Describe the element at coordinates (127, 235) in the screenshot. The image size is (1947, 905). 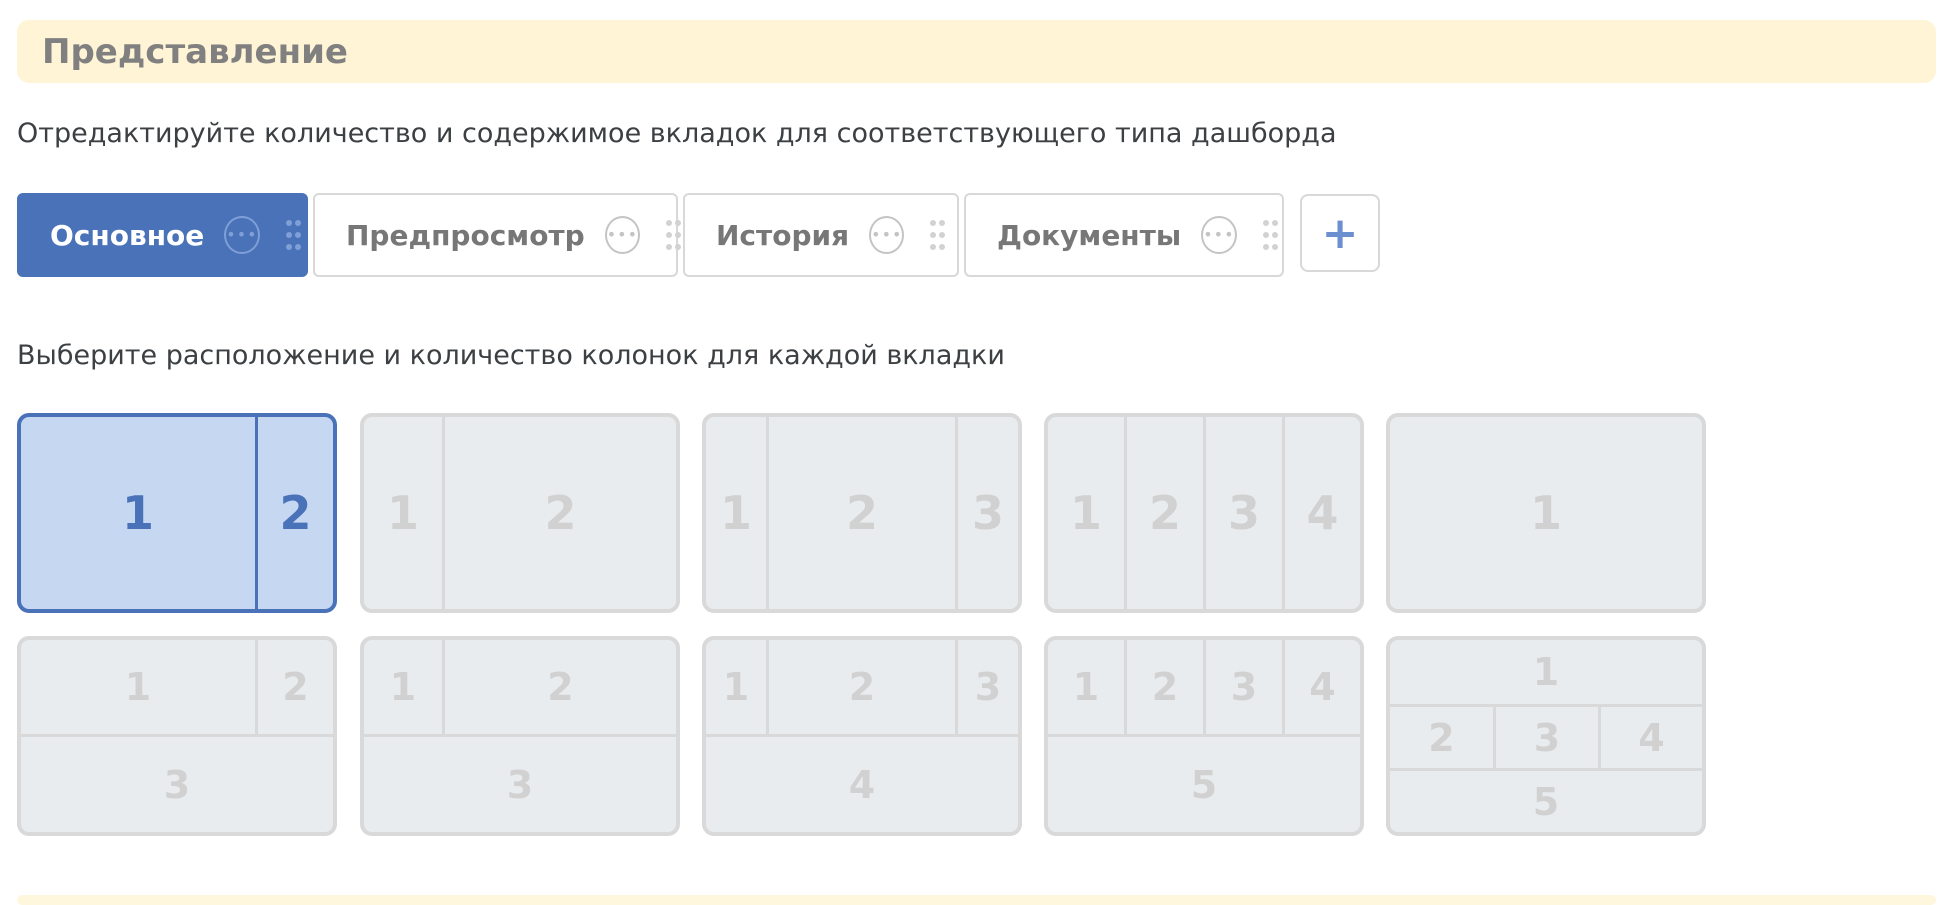
I see `tab-label: Основное` at that location.